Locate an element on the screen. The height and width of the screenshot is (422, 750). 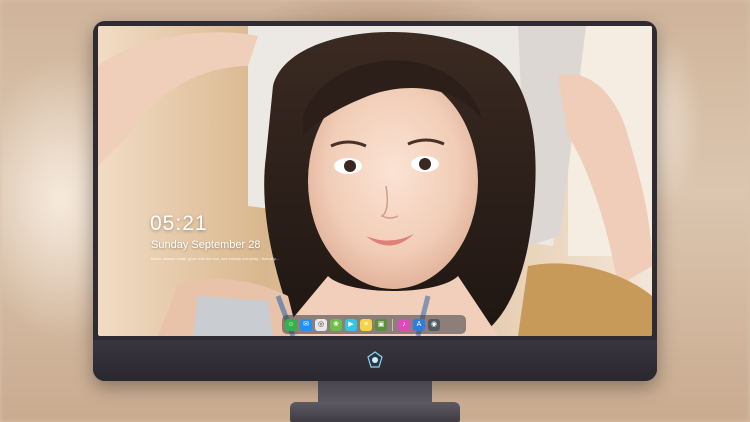
notes-icon: ≡ is located at coordinates (366, 324).